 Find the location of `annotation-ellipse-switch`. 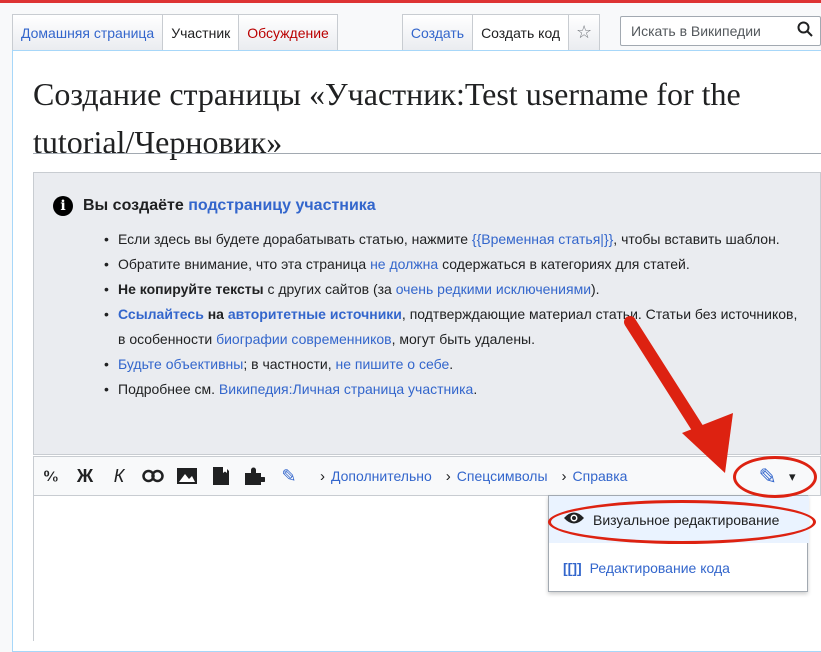

annotation-ellipse-switch is located at coordinates (775, 477).